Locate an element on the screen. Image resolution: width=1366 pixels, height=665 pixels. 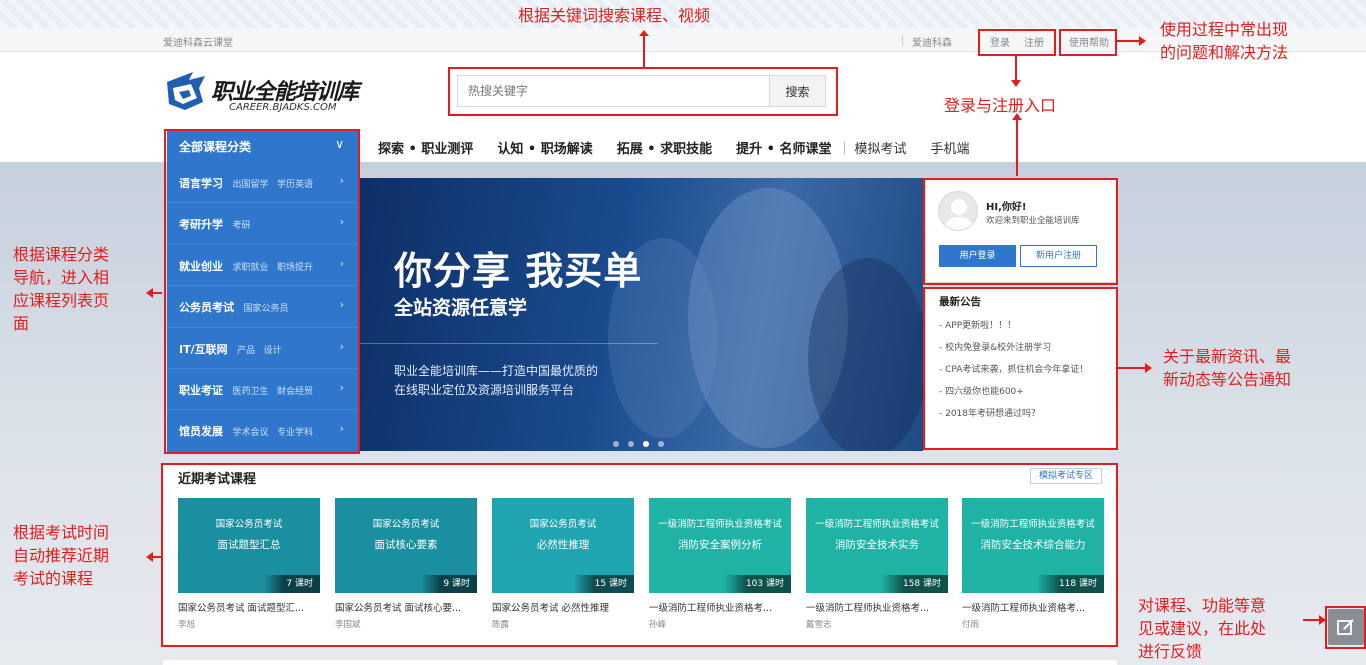
subcategory-link: 专业学科 is located at coordinates (295, 433).